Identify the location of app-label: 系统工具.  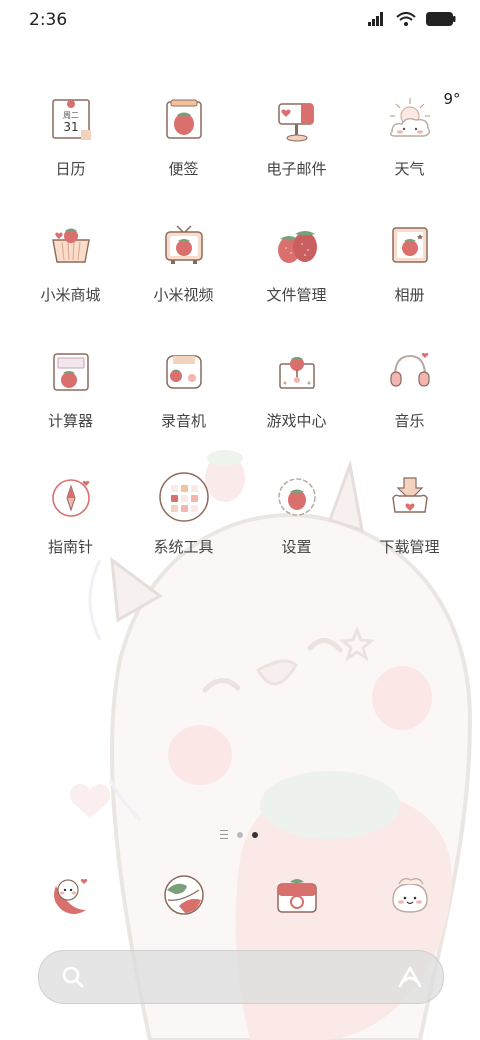
(183, 547).